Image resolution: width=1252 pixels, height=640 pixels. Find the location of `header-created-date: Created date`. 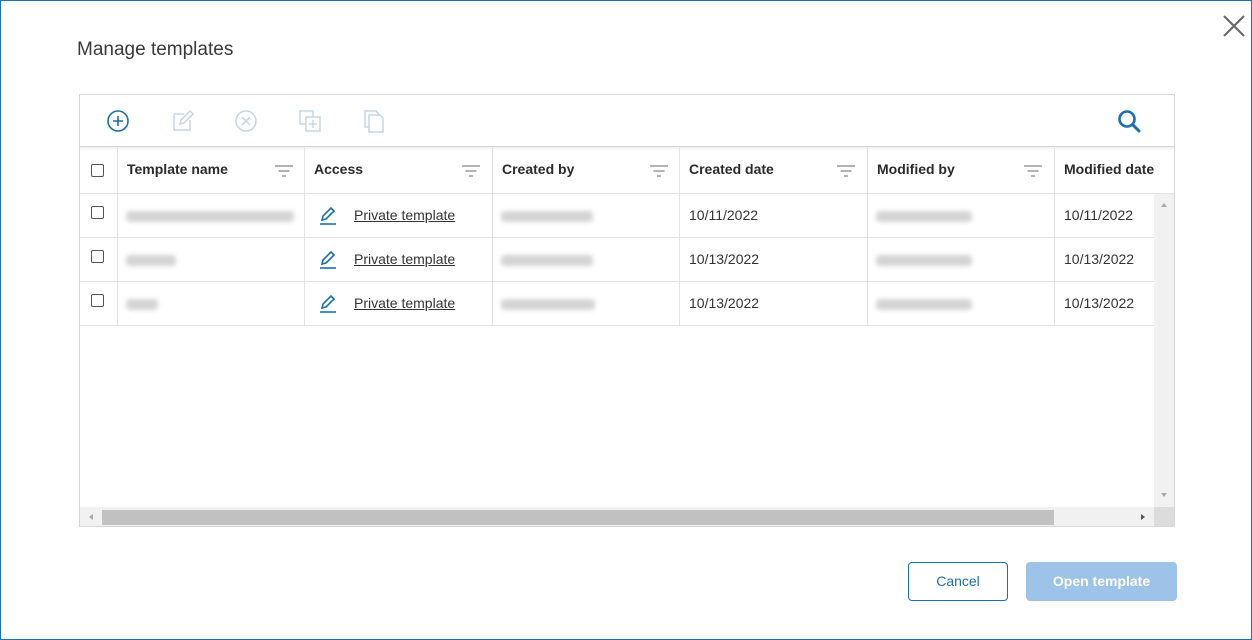

header-created-date: Created date is located at coordinates (774, 170).